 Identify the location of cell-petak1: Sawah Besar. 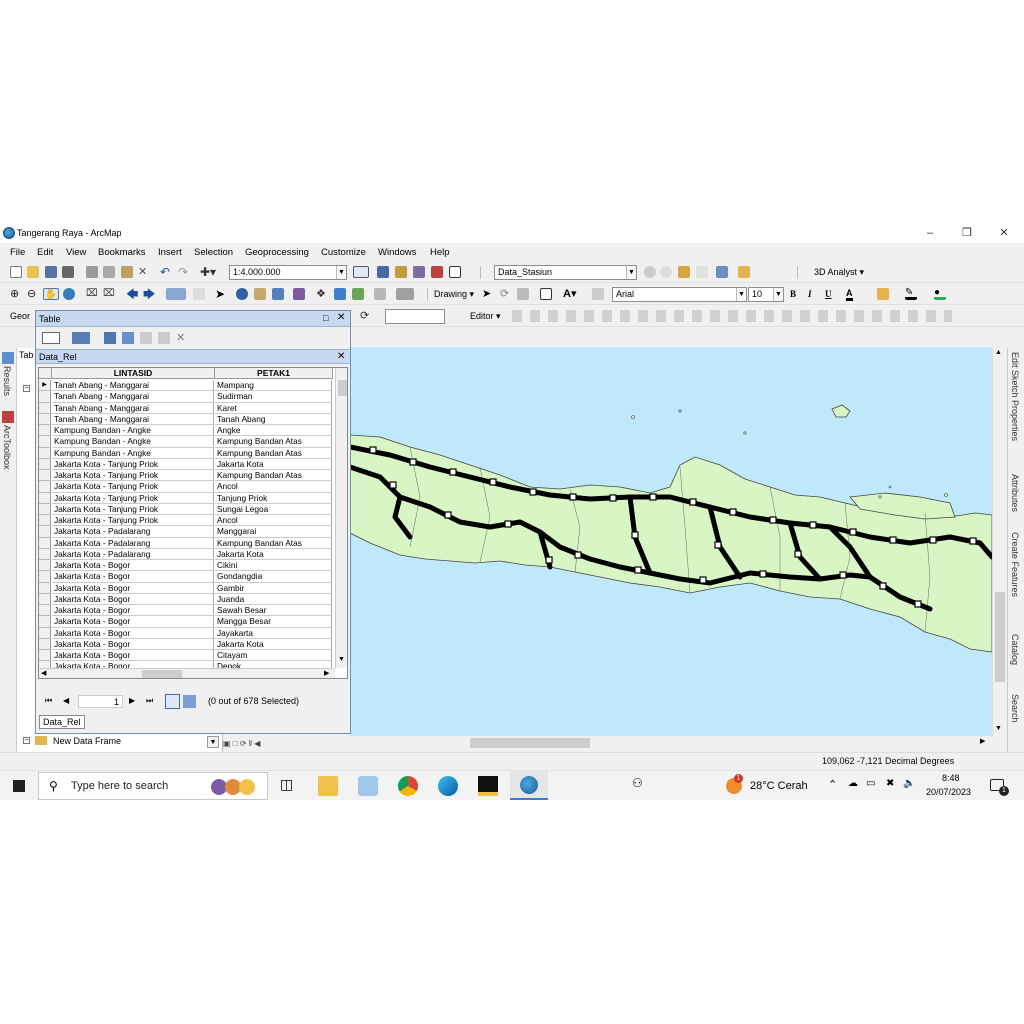
(273, 611).